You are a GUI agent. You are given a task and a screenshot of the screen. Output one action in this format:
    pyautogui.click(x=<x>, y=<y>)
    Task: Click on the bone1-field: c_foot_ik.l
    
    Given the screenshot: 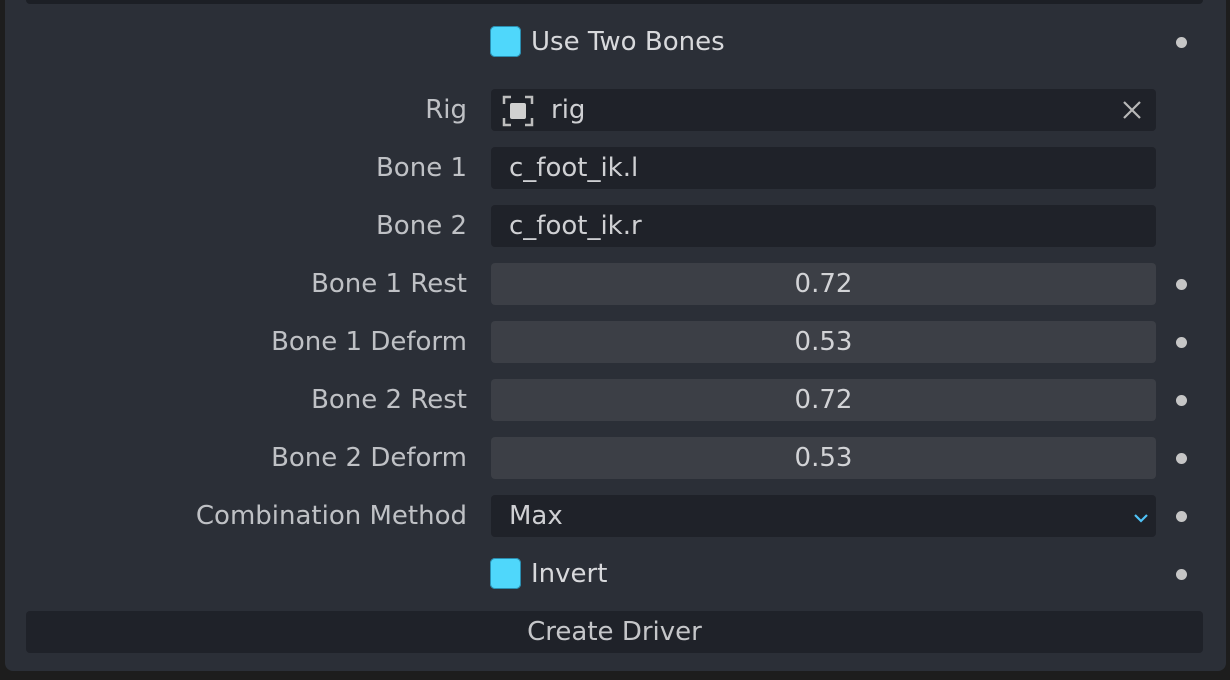 What is the action you would take?
    pyautogui.click(x=823, y=168)
    